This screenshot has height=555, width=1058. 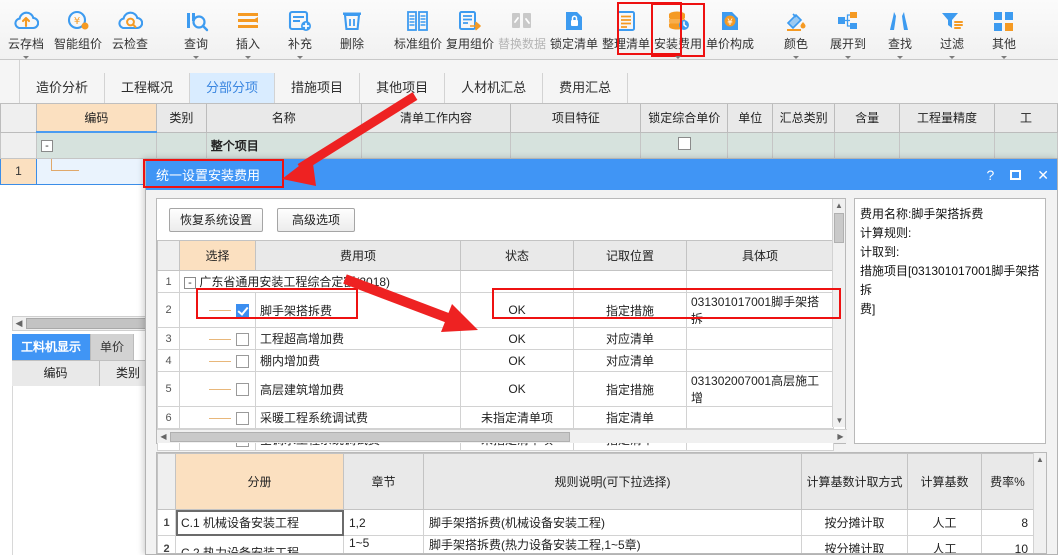 What do you see at coordinates (867, 145) in the screenshot?
I see `cell-content` at bounding box center [867, 145].